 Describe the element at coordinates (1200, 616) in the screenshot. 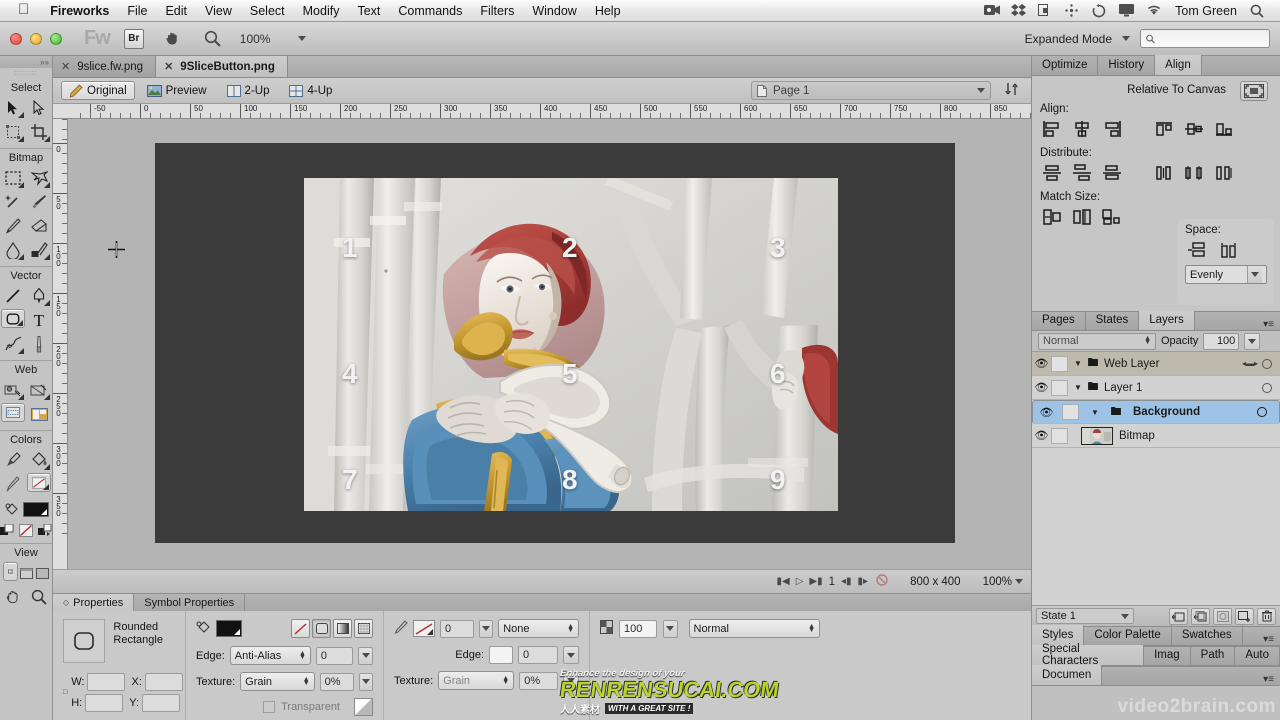

I see `duplicate-state-icon` at that location.